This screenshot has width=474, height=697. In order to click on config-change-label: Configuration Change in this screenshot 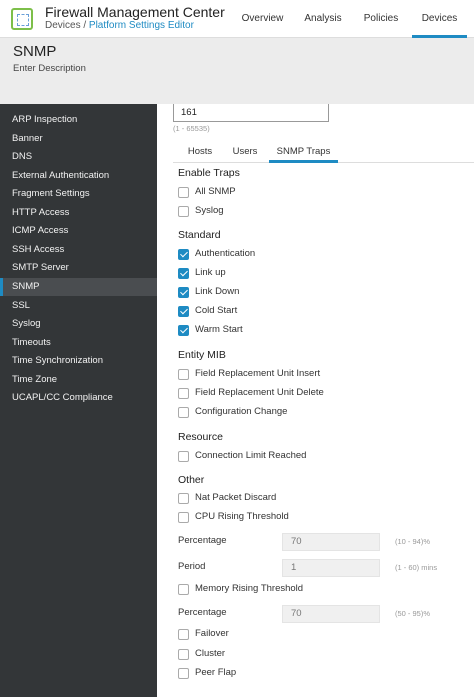, I will do `click(241, 411)`.